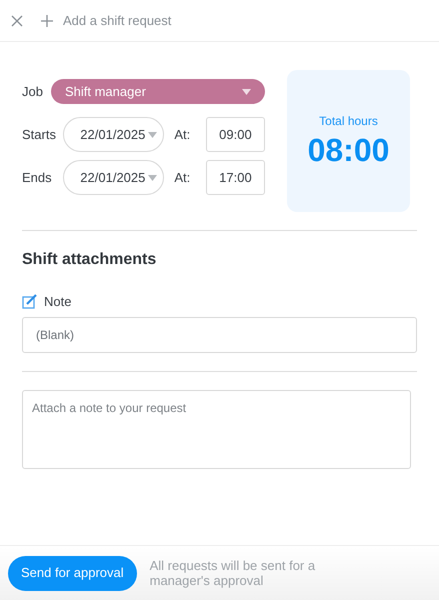  Describe the element at coordinates (349, 150) in the screenshot. I see `total-hours-value: 08:00` at that location.